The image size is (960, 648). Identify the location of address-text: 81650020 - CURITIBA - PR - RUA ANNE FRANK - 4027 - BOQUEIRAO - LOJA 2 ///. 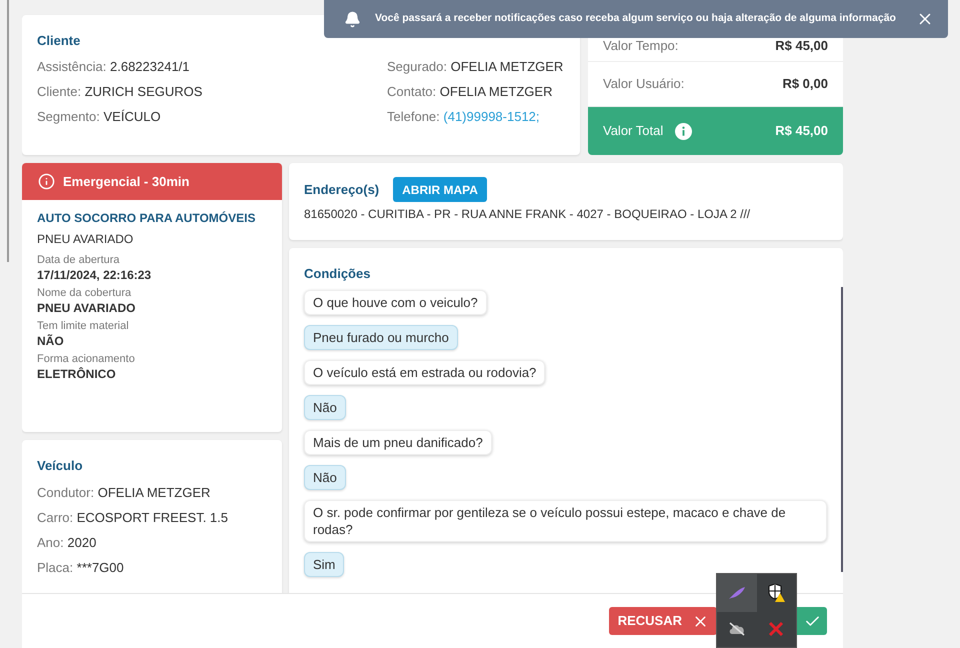
(528, 214).